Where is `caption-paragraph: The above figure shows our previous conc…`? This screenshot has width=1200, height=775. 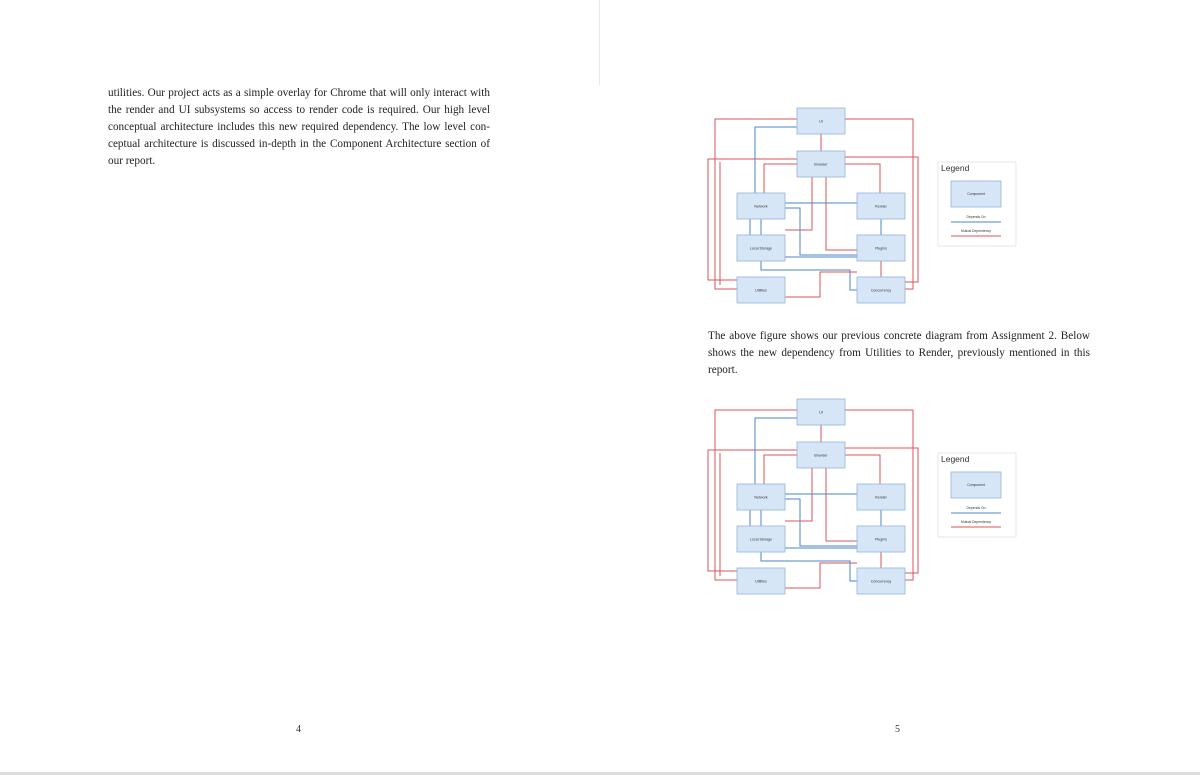 caption-paragraph: The above figure shows our previous conc… is located at coordinates (899, 353).